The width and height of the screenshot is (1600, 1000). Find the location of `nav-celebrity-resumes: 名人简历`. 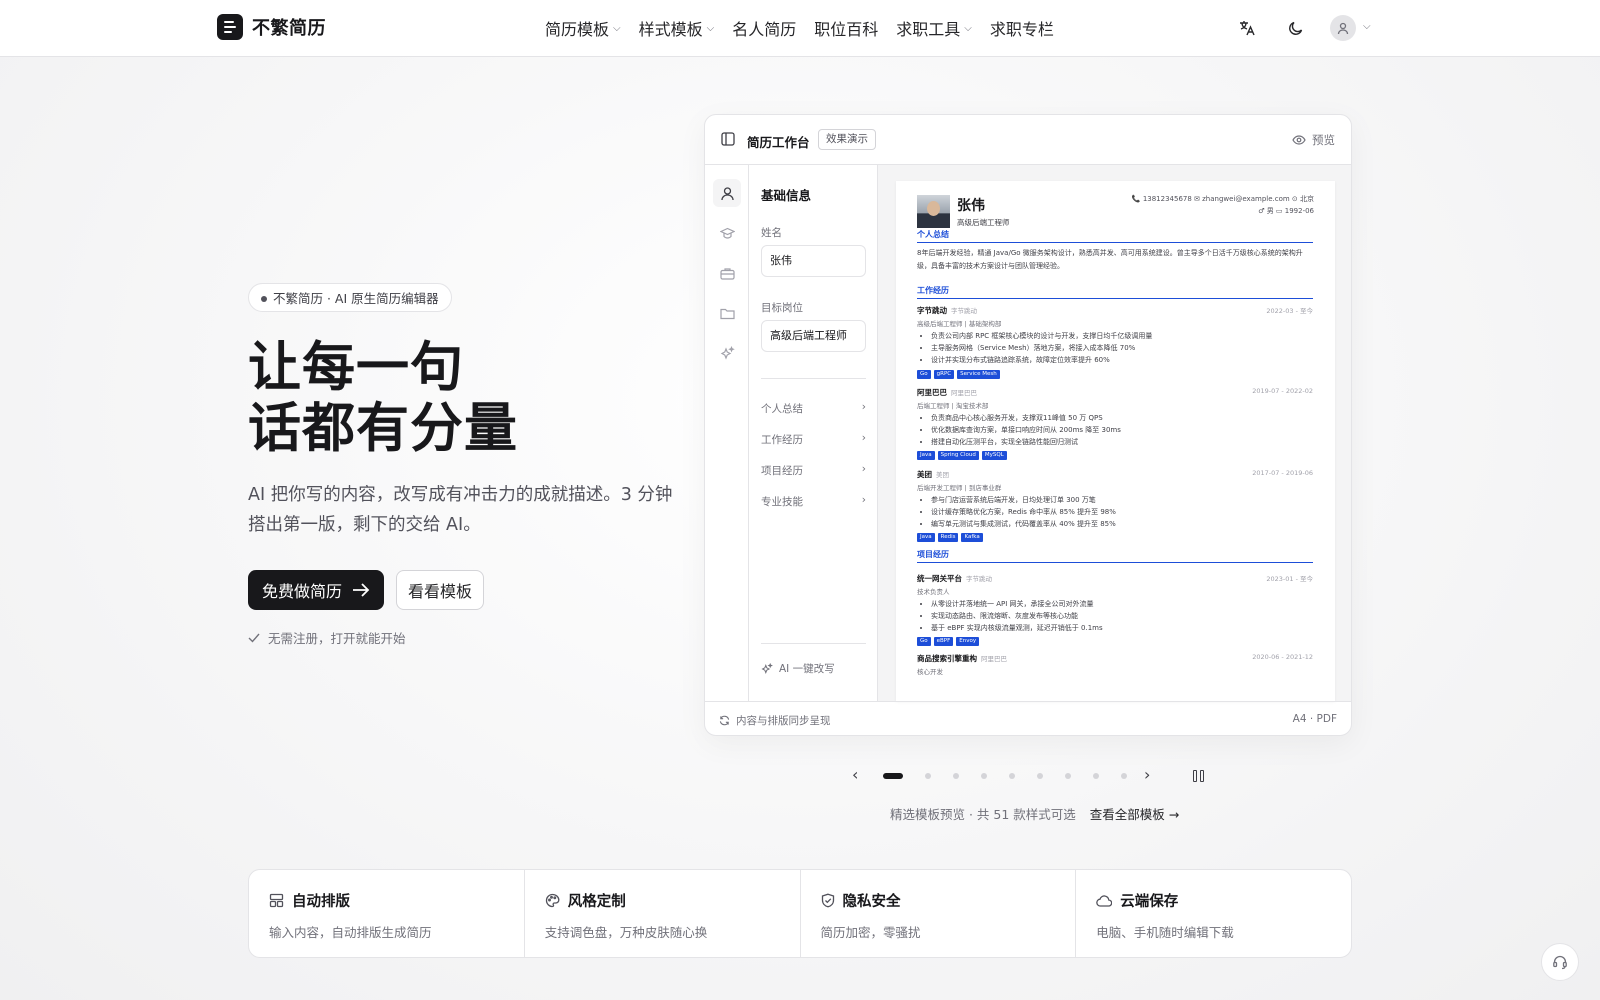

nav-celebrity-resumes: 名人简历 is located at coordinates (764, 28).